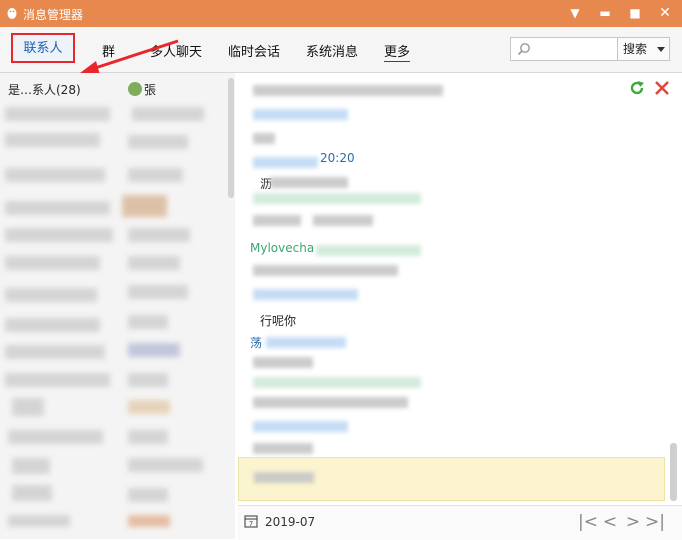 Image resolution: width=682 pixels, height=540 pixels. Describe the element at coordinates (12, 13) in the screenshot. I see `qq-penguin-icon` at that location.